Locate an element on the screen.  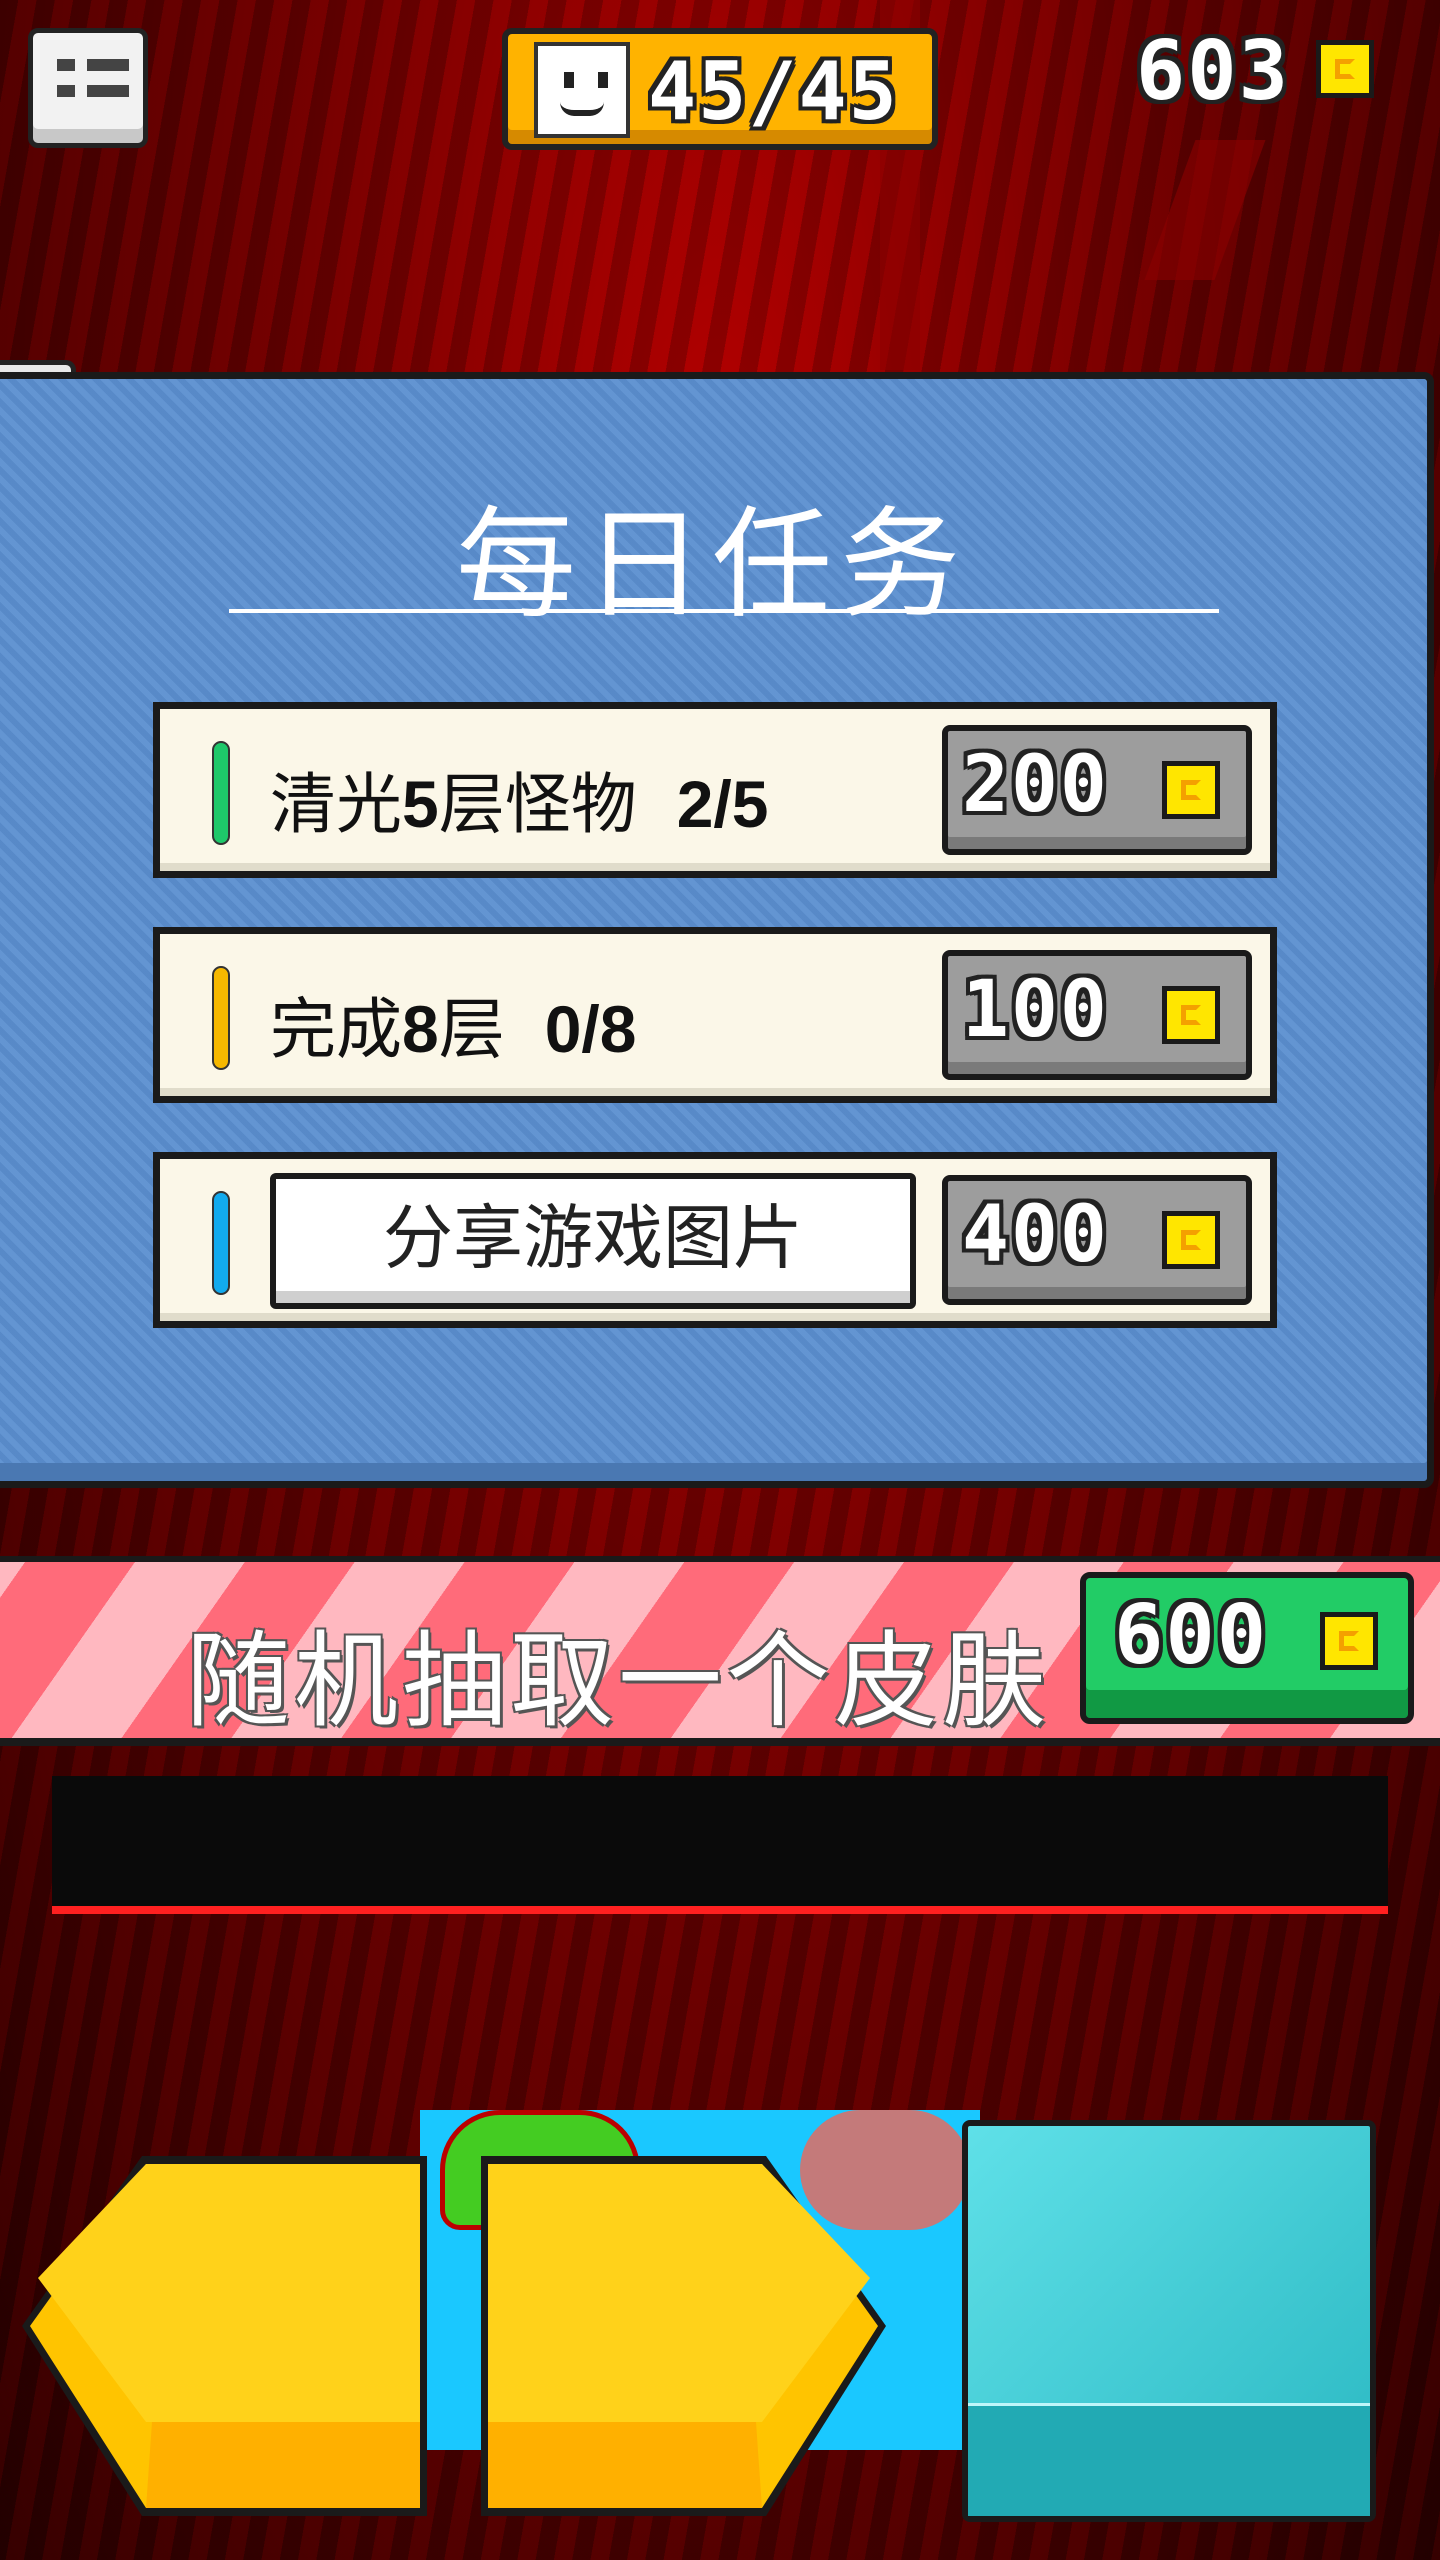
reward-button: 200 is located at coordinates (1097, 790).